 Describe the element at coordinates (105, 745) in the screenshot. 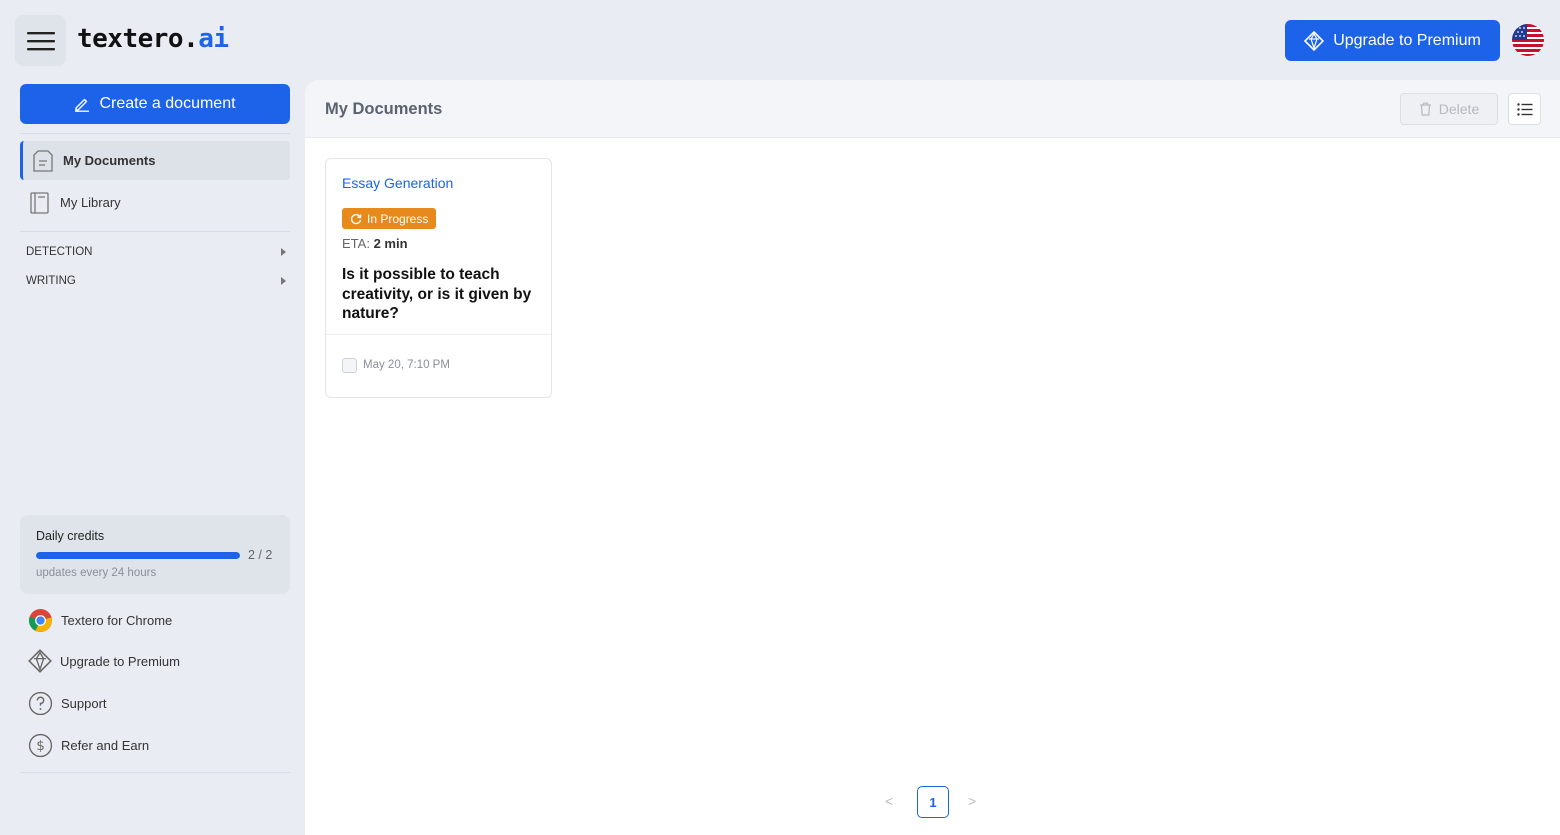

I see `bottom-item-label: Refer and Earn` at that location.